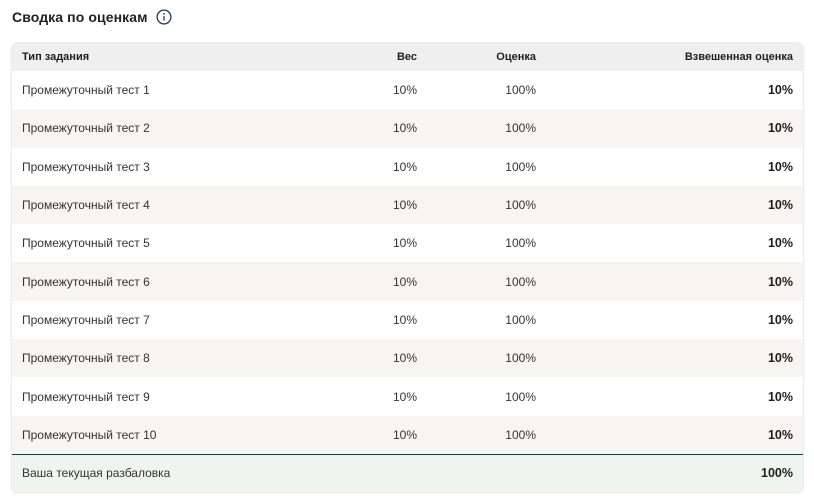  I want to click on header-weight: Вес, so click(406, 57).